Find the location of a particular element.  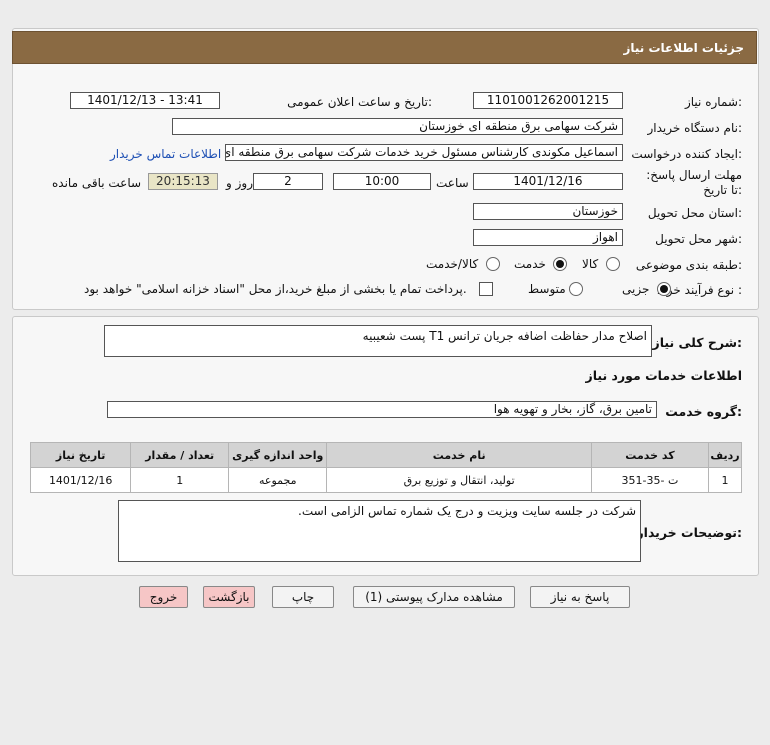

deadline-time-field: 10:00 is located at coordinates (382, 181).